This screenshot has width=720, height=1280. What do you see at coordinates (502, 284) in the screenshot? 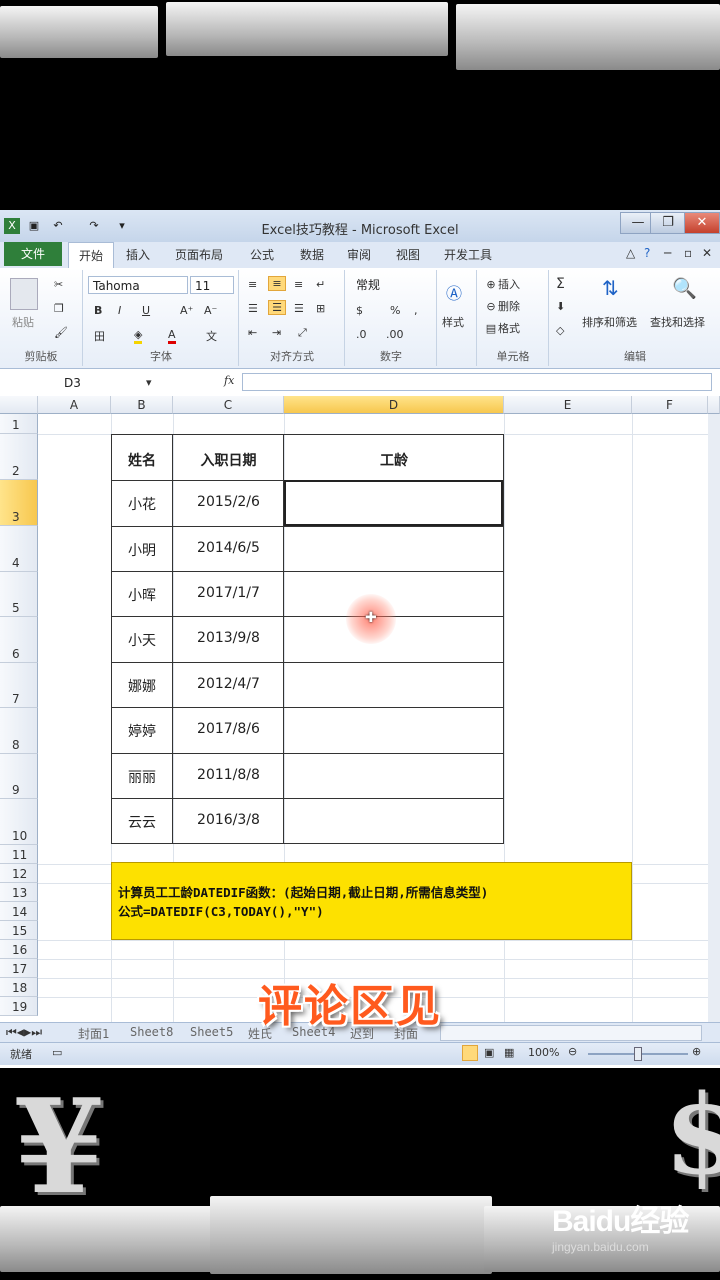
I see `insert-cells-button: ⊕ 插入` at bounding box center [502, 284].